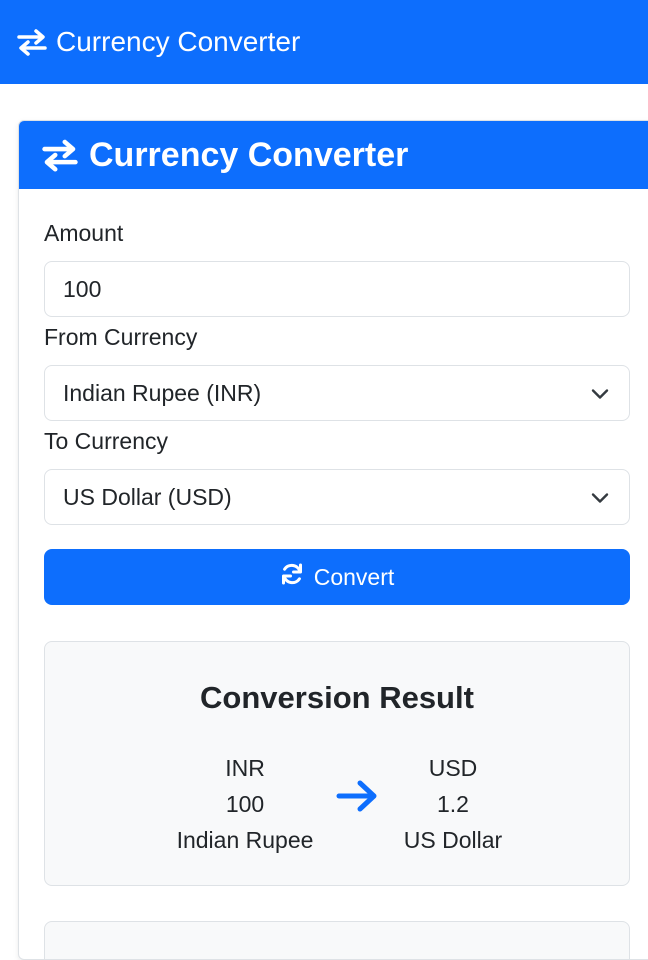 This screenshot has width=648, height=960. Describe the element at coordinates (121, 337) in the screenshot. I see `from-currency-label: From Currency` at that location.